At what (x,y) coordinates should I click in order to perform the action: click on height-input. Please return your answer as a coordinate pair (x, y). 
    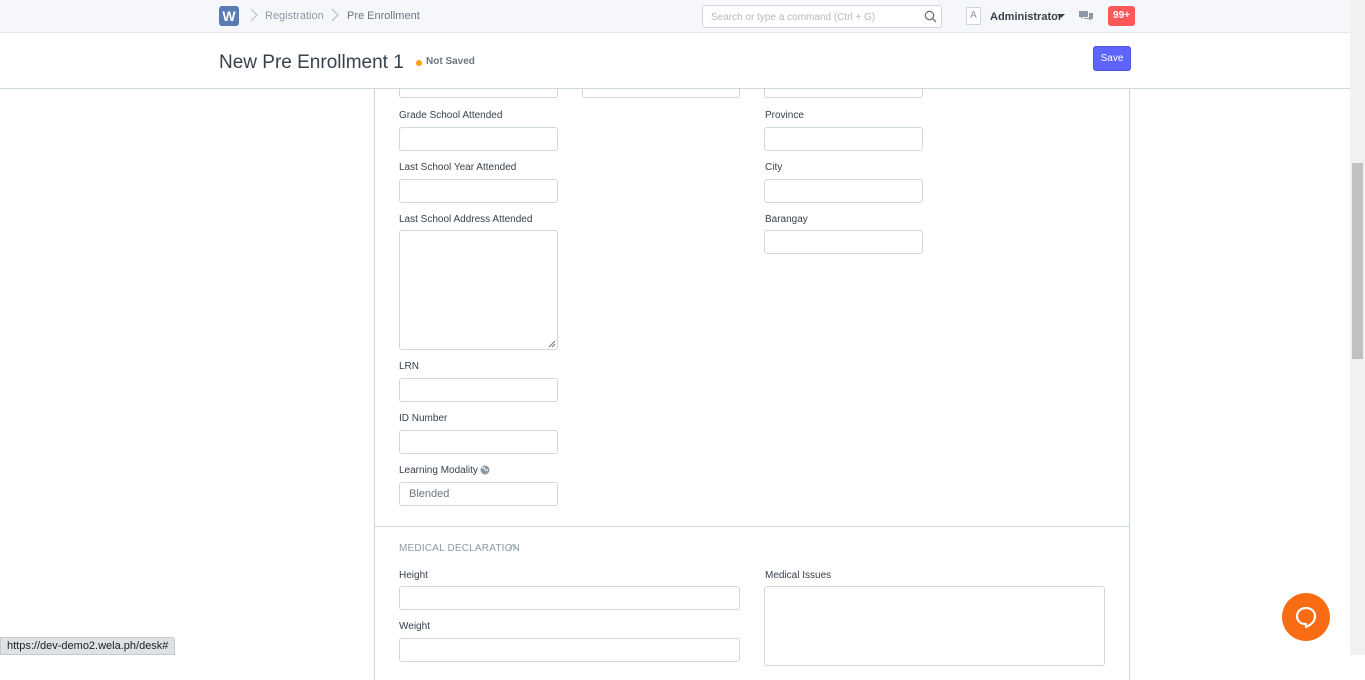
    Looking at the image, I should click on (569, 598).